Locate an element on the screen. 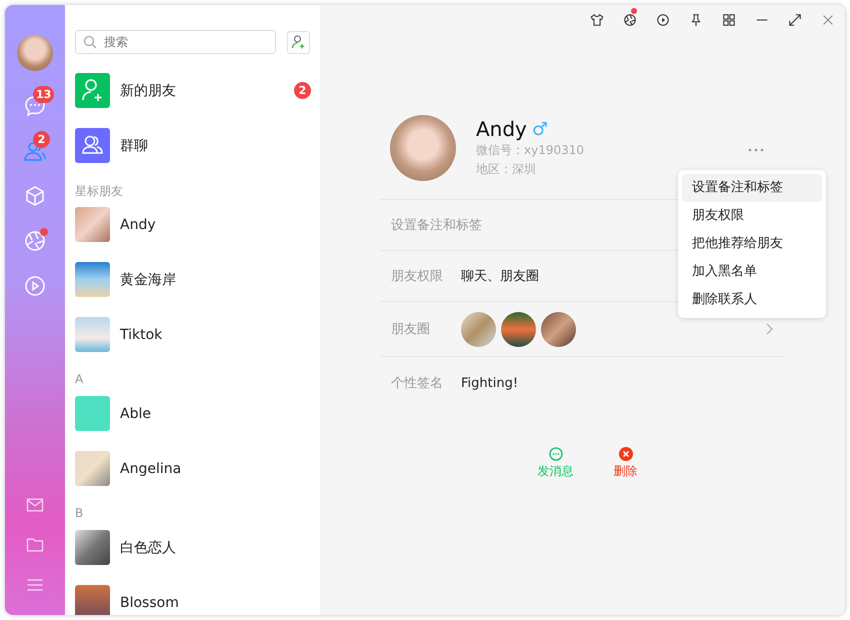  contact-item: Able is located at coordinates (192, 413).